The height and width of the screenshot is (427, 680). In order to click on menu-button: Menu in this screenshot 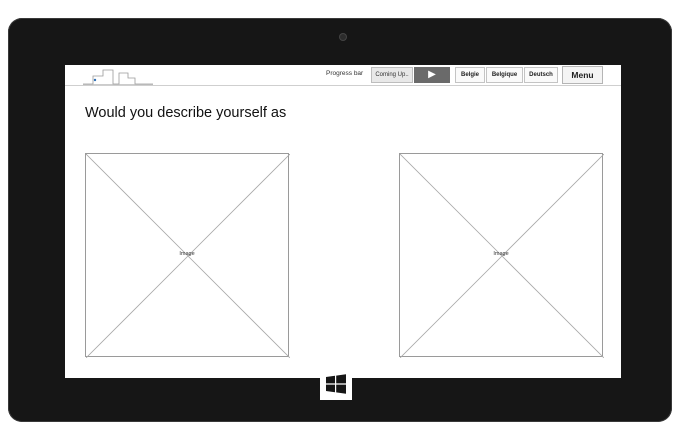, I will do `click(582, 75)`.